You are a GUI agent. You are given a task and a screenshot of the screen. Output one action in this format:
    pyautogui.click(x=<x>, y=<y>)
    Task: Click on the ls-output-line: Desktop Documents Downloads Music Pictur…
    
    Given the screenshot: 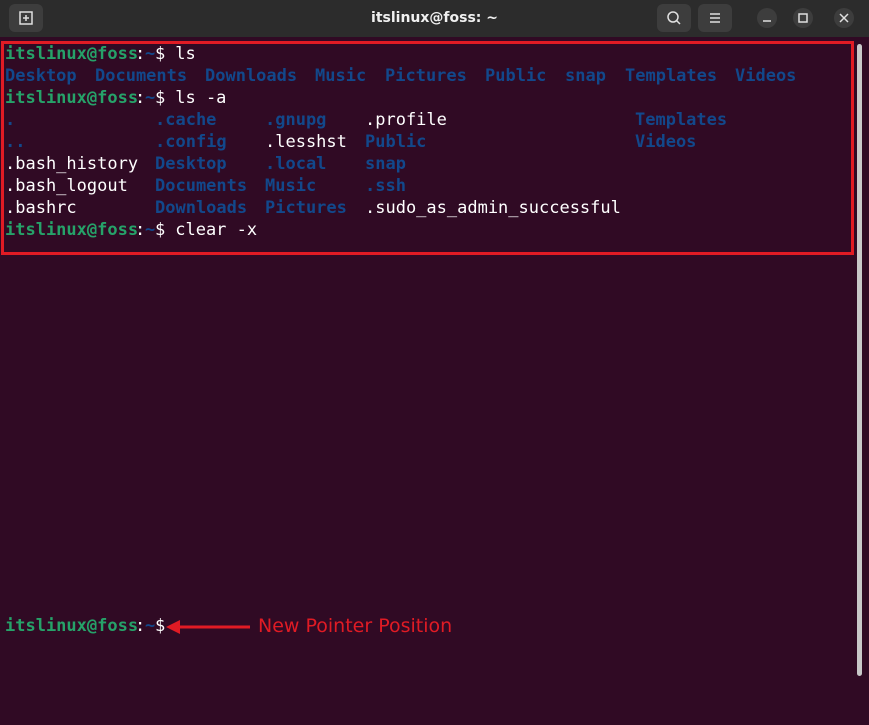 What is the action you would take?
    pyautogui.click(x=400, y=76)
    